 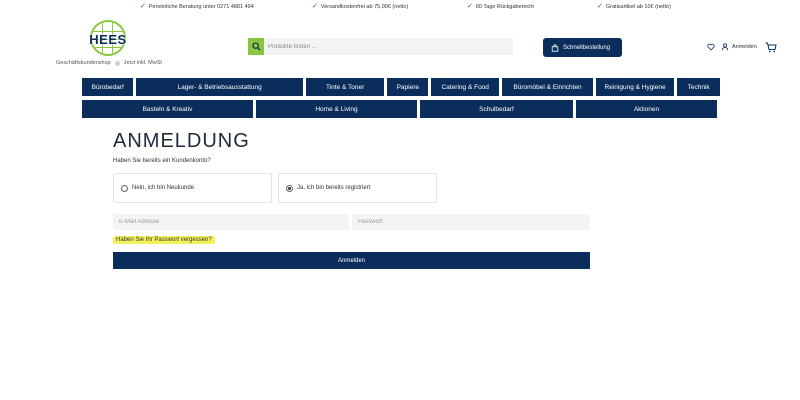 What do you see at coordinates (725, 47) in the screenshot?
I see `user-icon` at bounding box center [725, 47].